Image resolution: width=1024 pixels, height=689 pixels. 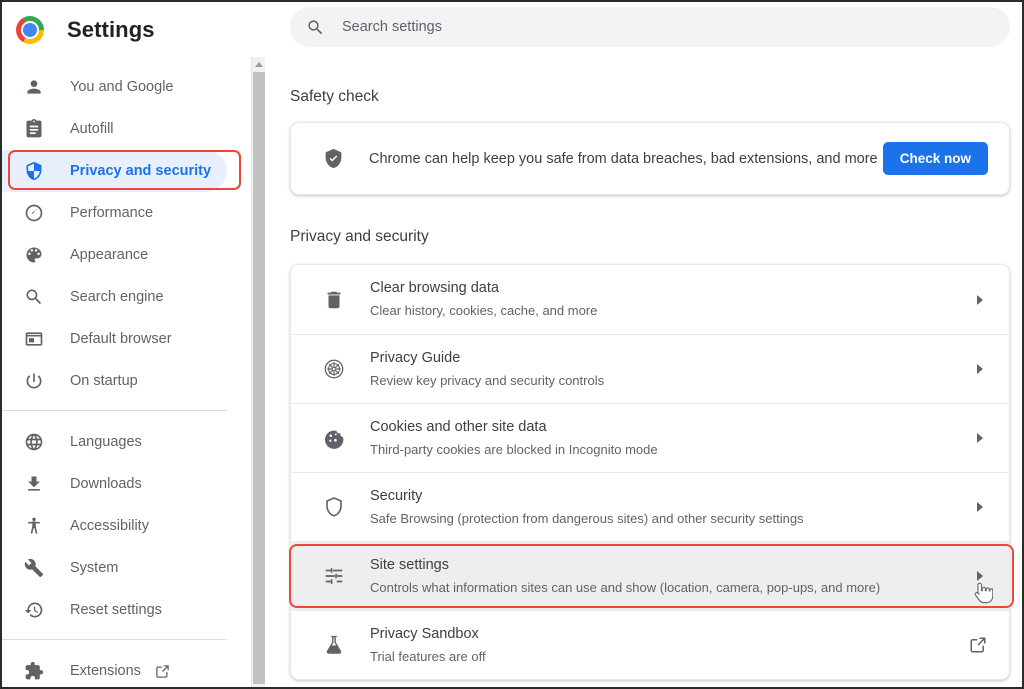 What do you see at coordinates (34, 670) in the screenshot?
I see `puzzle-icon` at bounding box center [34, 670].